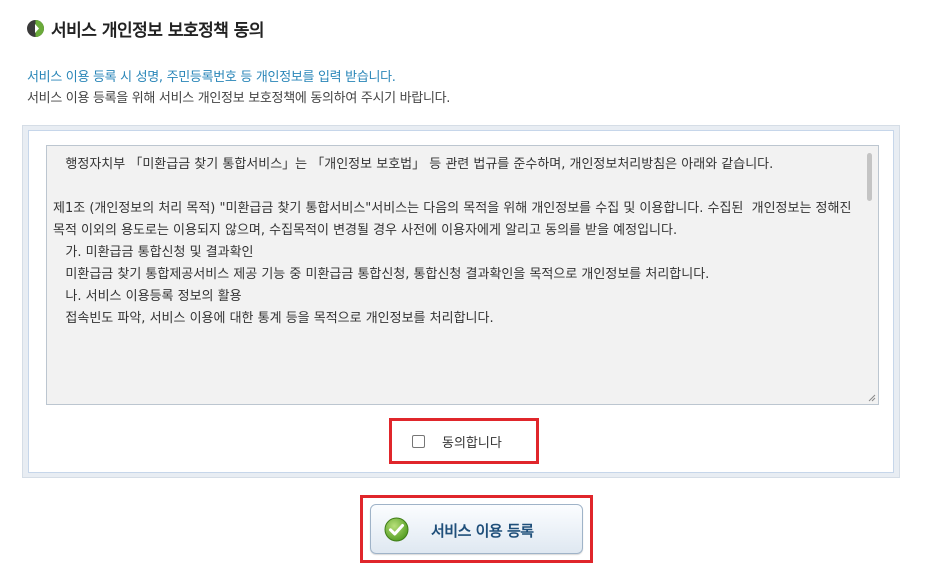 The height and width of the screenshot is (569, 925). I want to click on page-header: 서비스 개인정보 보호정책 동의, so click(145, 28).